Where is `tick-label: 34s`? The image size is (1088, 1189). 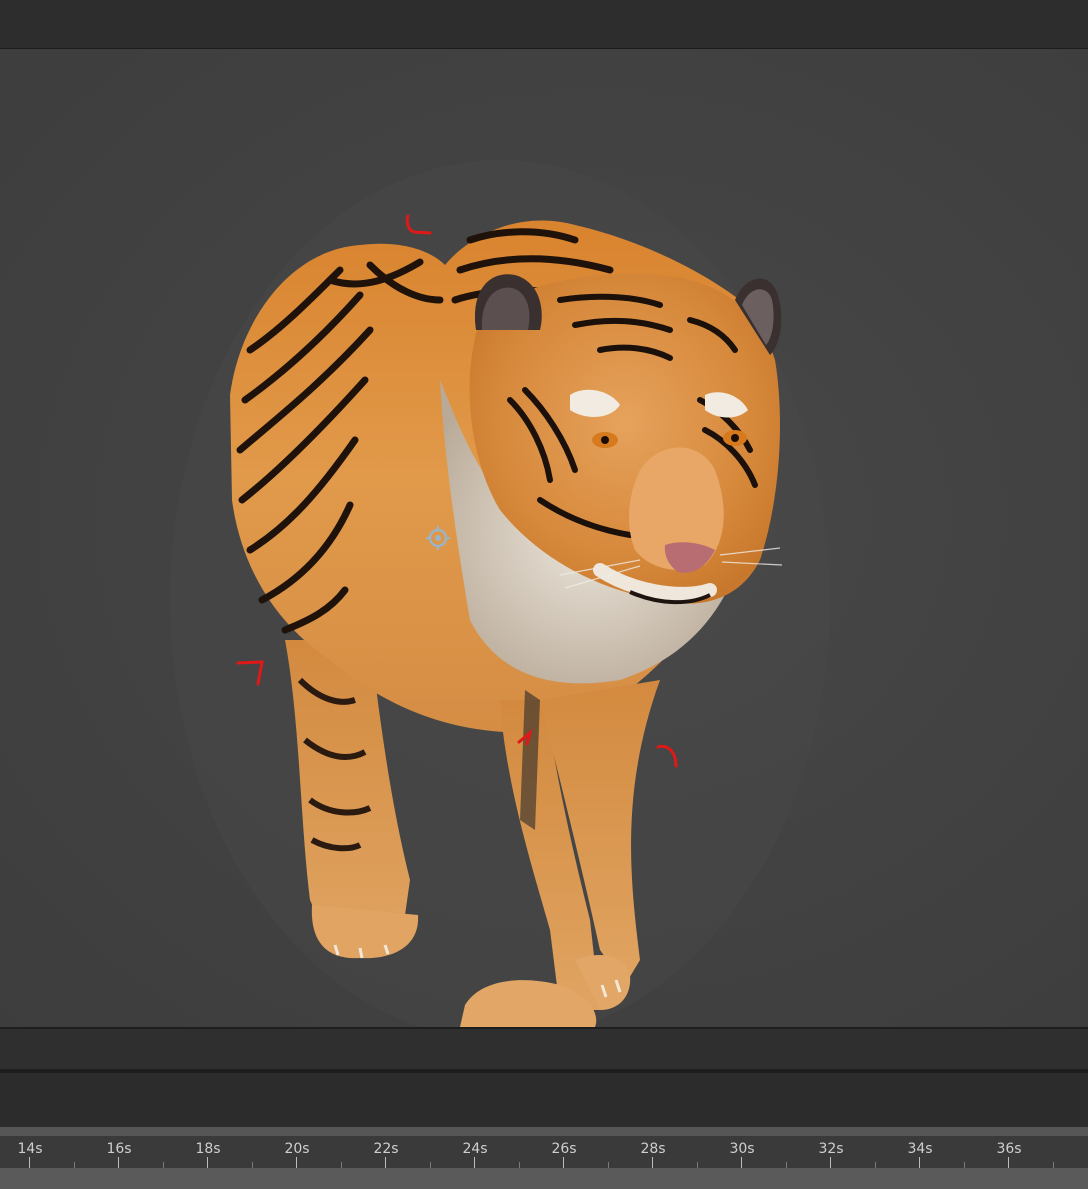 tick-label: 34s is located at coordinates (920, 1149).